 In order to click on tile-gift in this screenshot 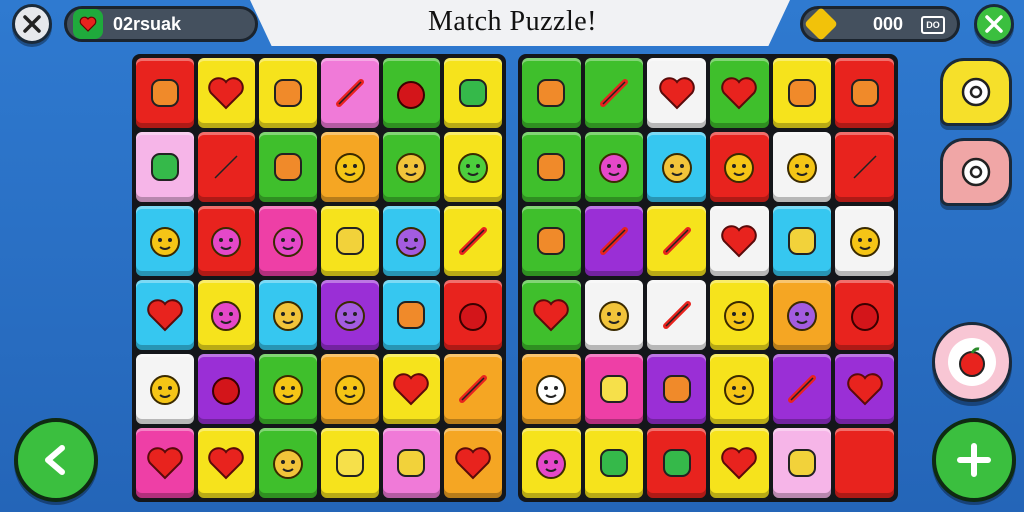, I will do `click(802, 241)`.